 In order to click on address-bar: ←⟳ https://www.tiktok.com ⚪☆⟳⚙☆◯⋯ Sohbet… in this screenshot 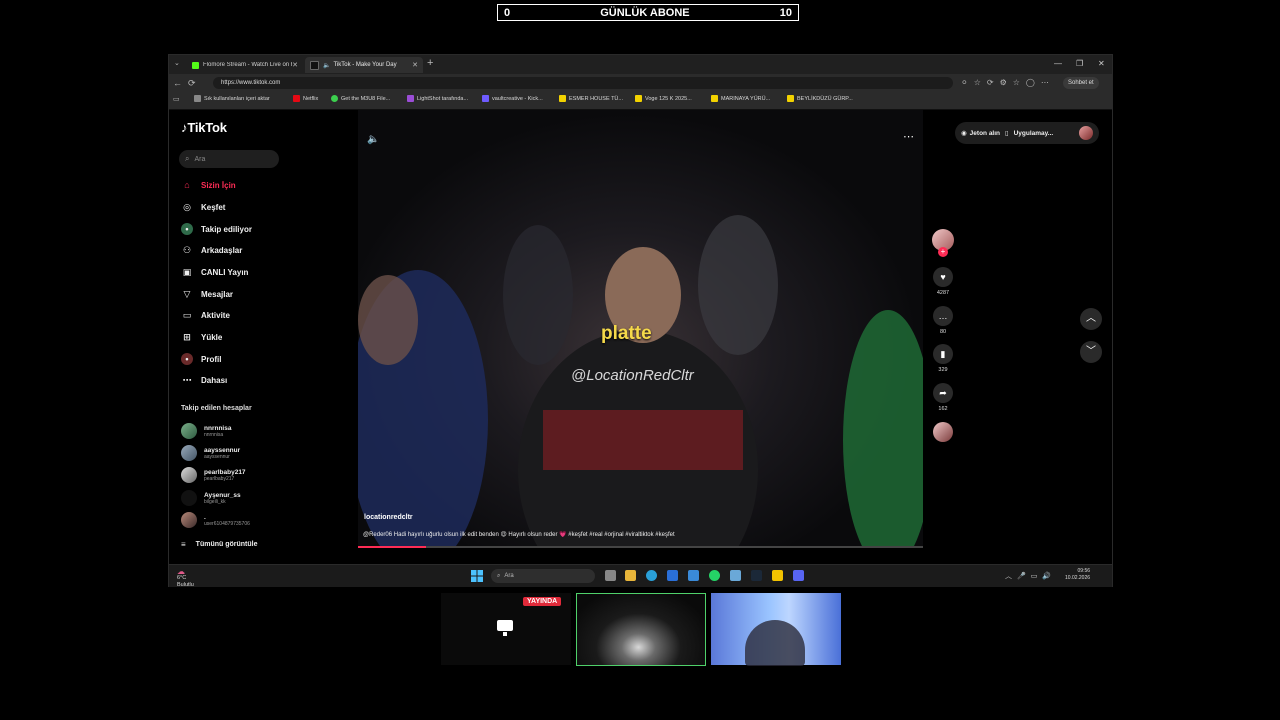, I will do `click(640, 83)`.